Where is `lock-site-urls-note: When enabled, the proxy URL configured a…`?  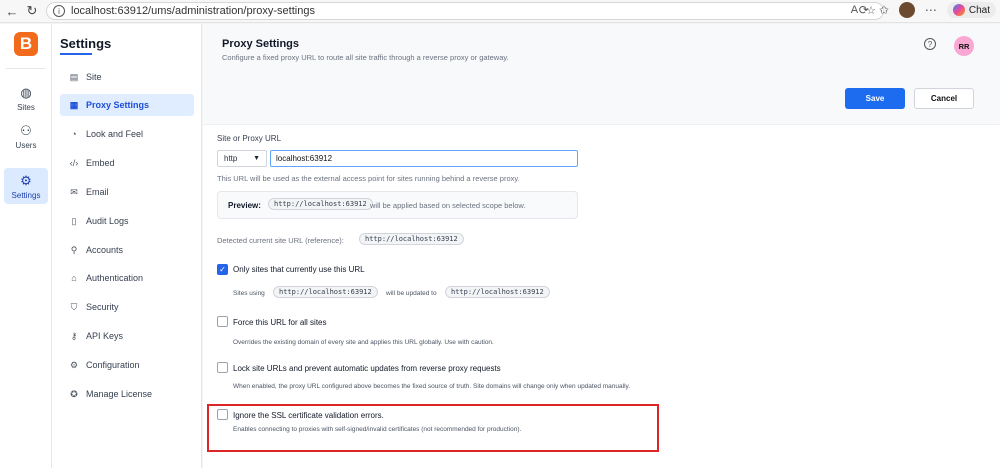 lock-site-urls-note: When enabled, the proxy URL configured a… is located at coordinates (432, 386).